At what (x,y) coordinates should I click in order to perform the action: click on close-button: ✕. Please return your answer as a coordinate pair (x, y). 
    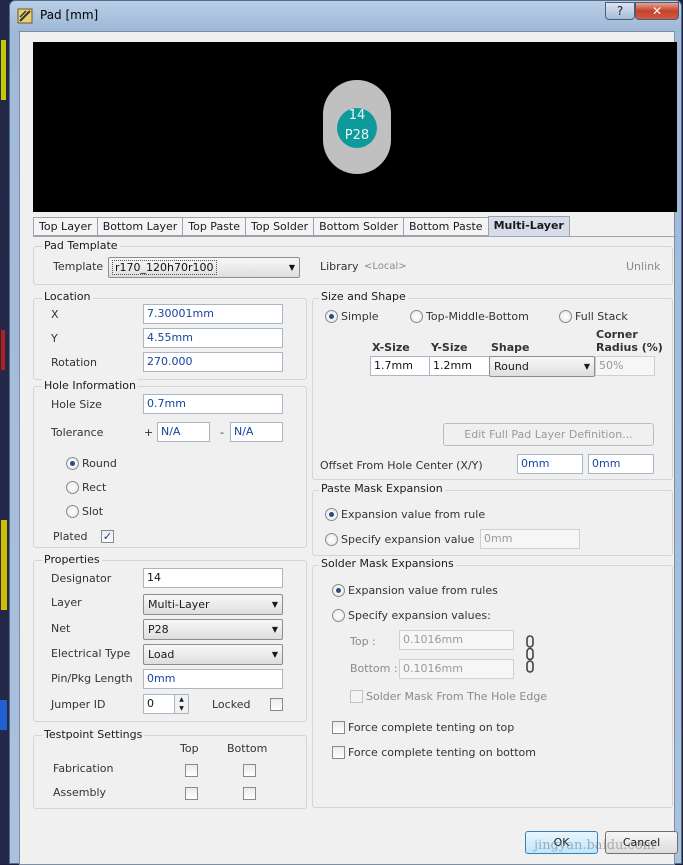
    Looking at the image, I should click on (657, 11).